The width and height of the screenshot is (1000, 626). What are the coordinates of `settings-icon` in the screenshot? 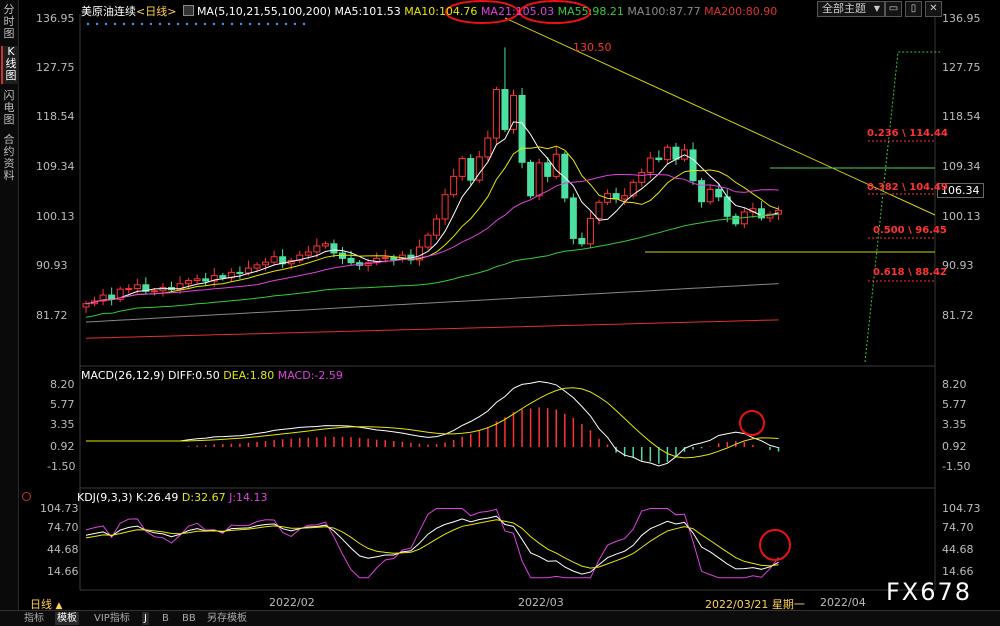 It's located at (188, 10).